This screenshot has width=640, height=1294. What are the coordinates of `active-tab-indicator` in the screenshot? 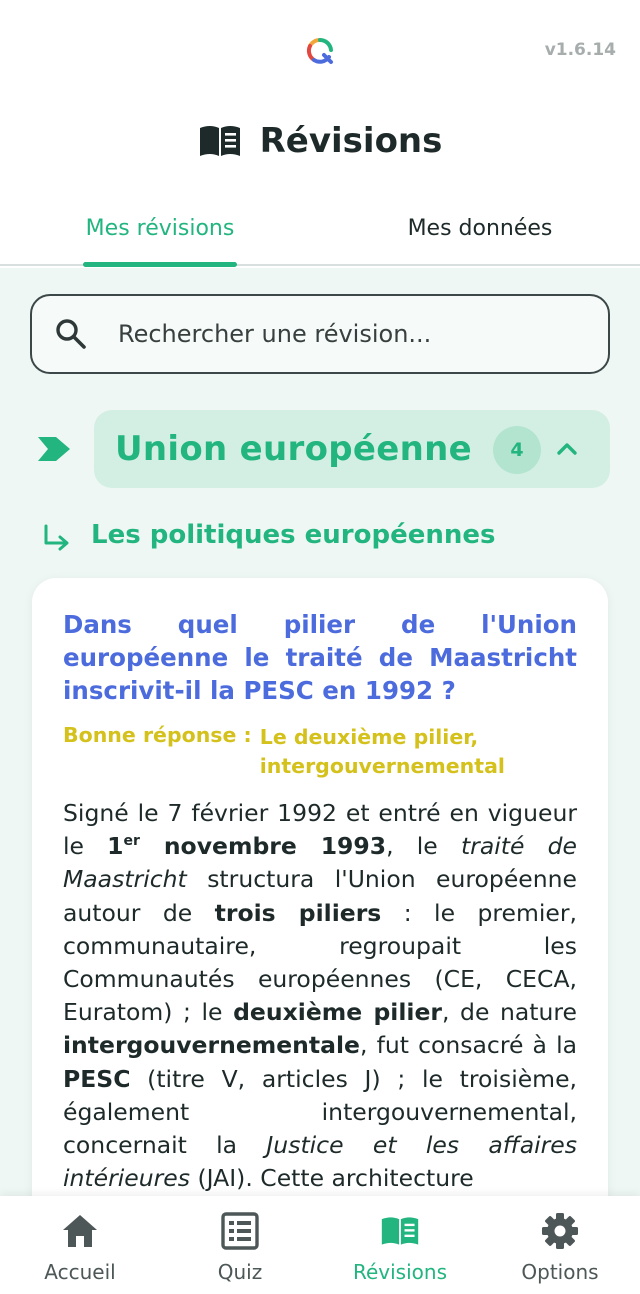 It's located at (160, 264).